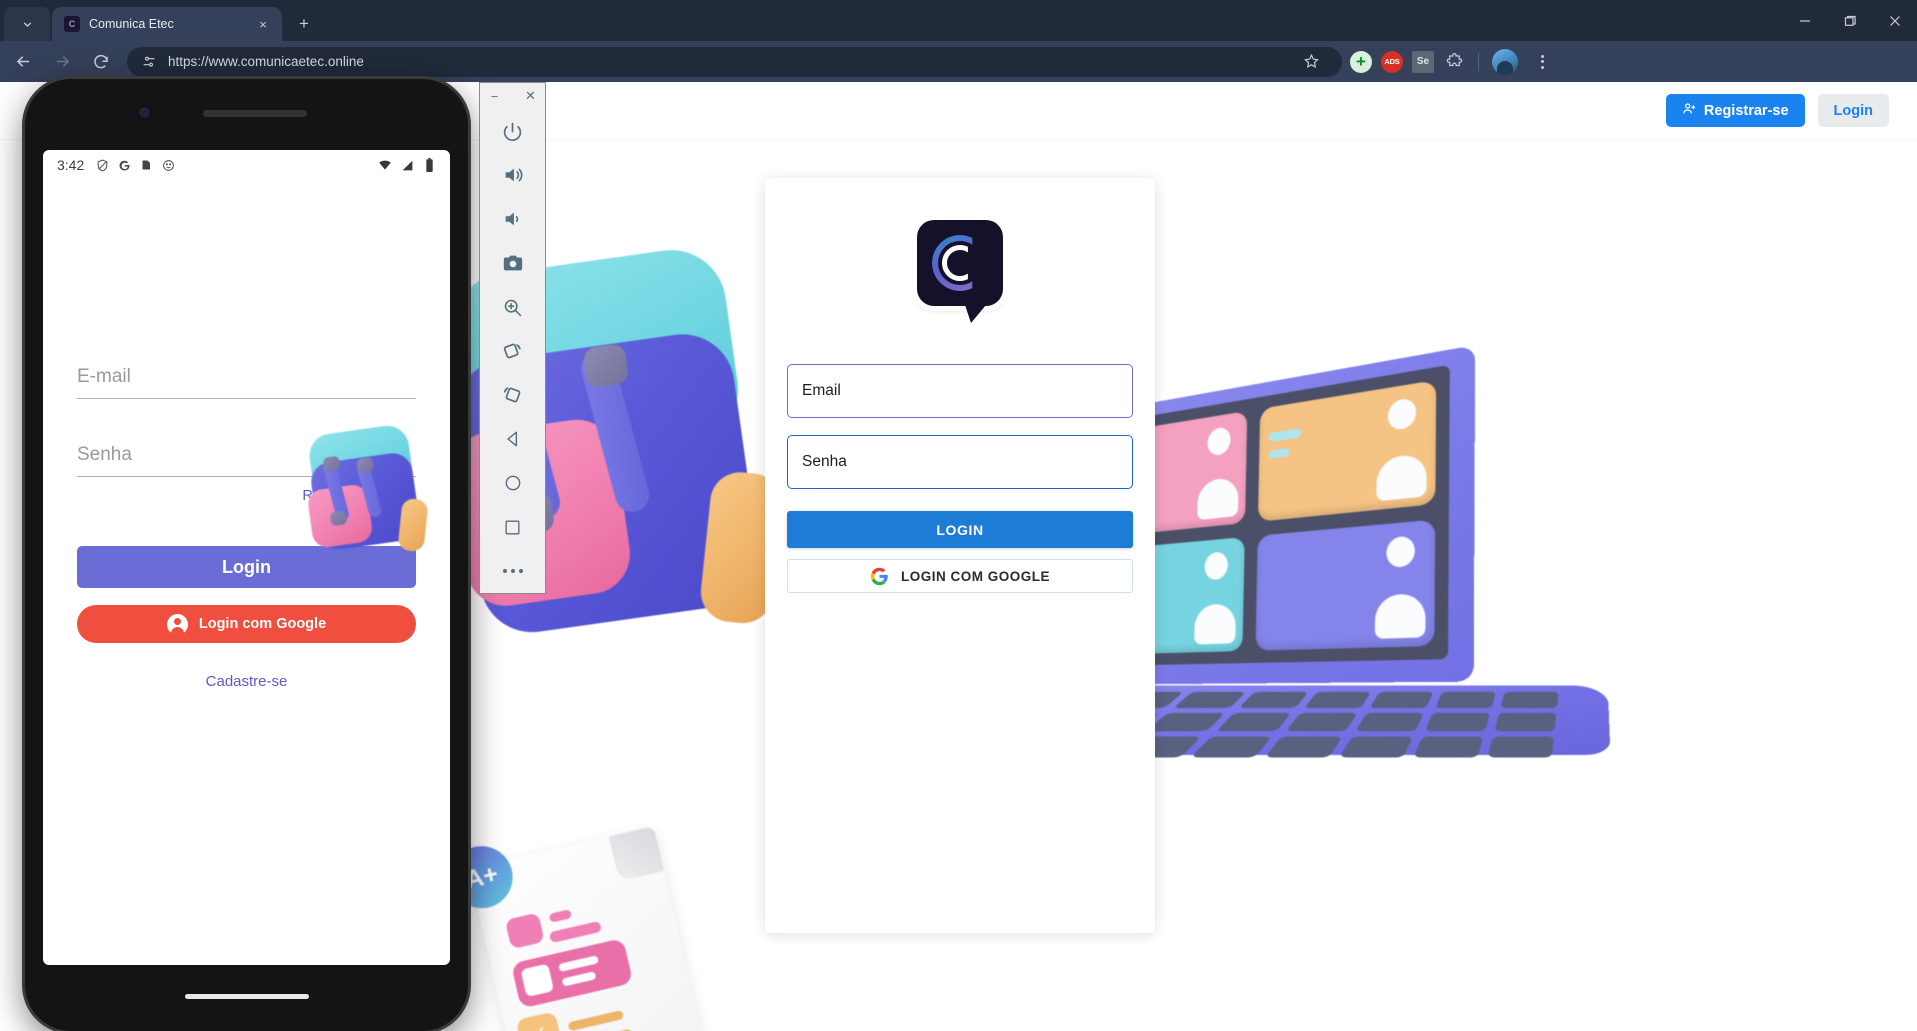  I want to click on document-illustration: ✓ A+, so click(599, 914).